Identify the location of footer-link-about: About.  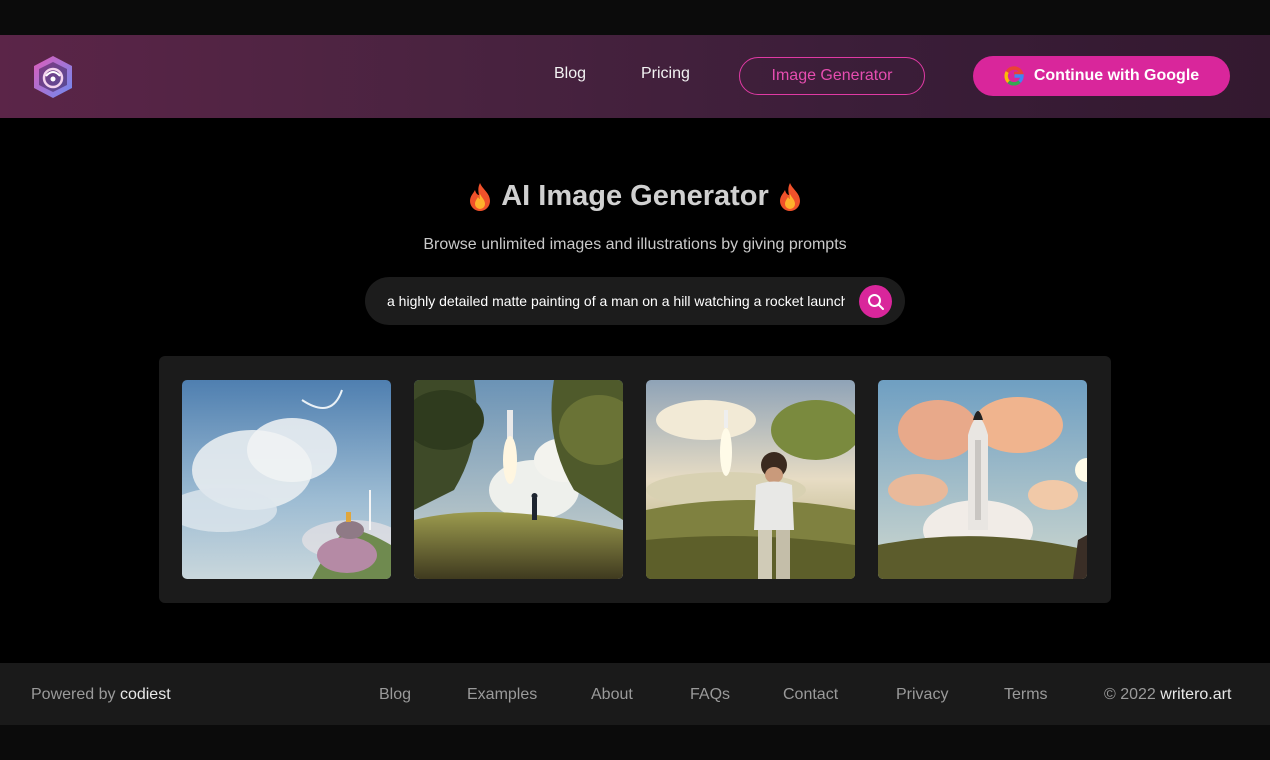
(612, 695).